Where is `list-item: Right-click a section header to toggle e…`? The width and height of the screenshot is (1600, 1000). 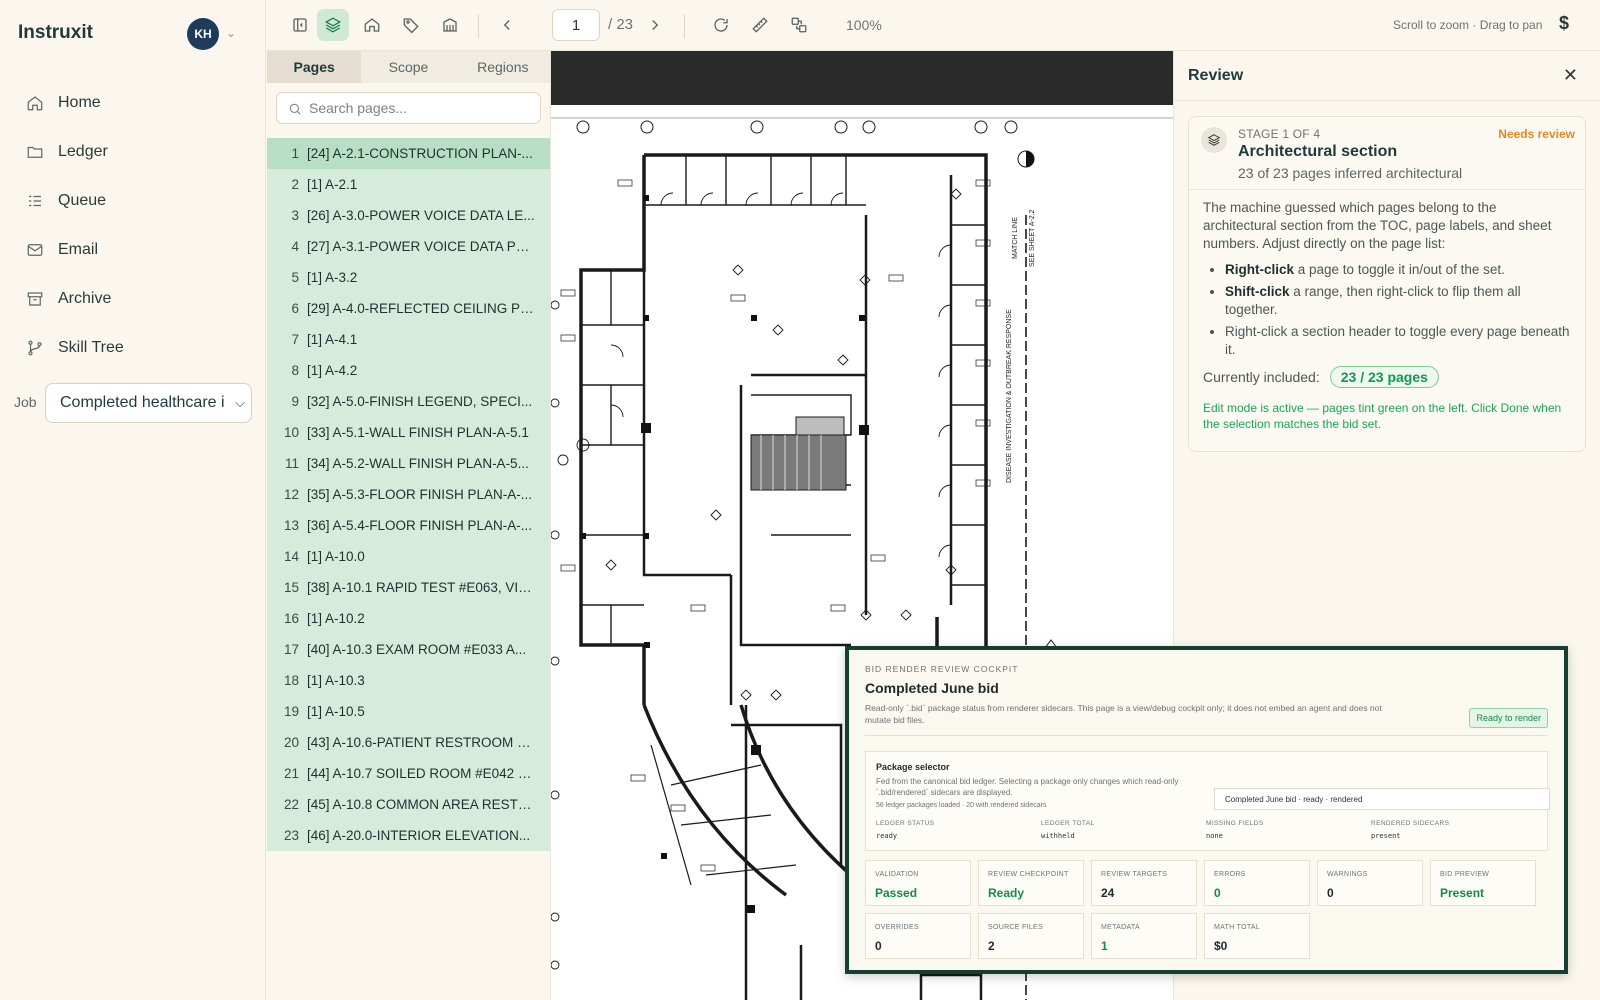
list-item: Right-click a section header to toggle e… is located at coordinates (1399, 341).